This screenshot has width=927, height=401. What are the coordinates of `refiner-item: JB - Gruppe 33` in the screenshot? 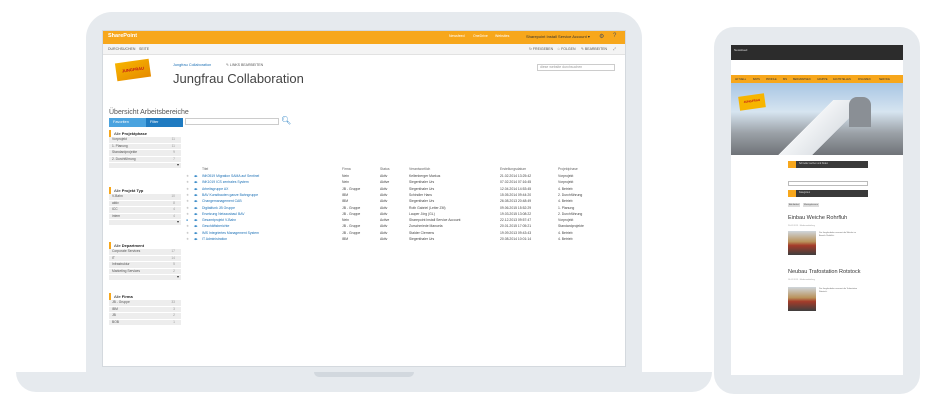 It's located at (145, 303).